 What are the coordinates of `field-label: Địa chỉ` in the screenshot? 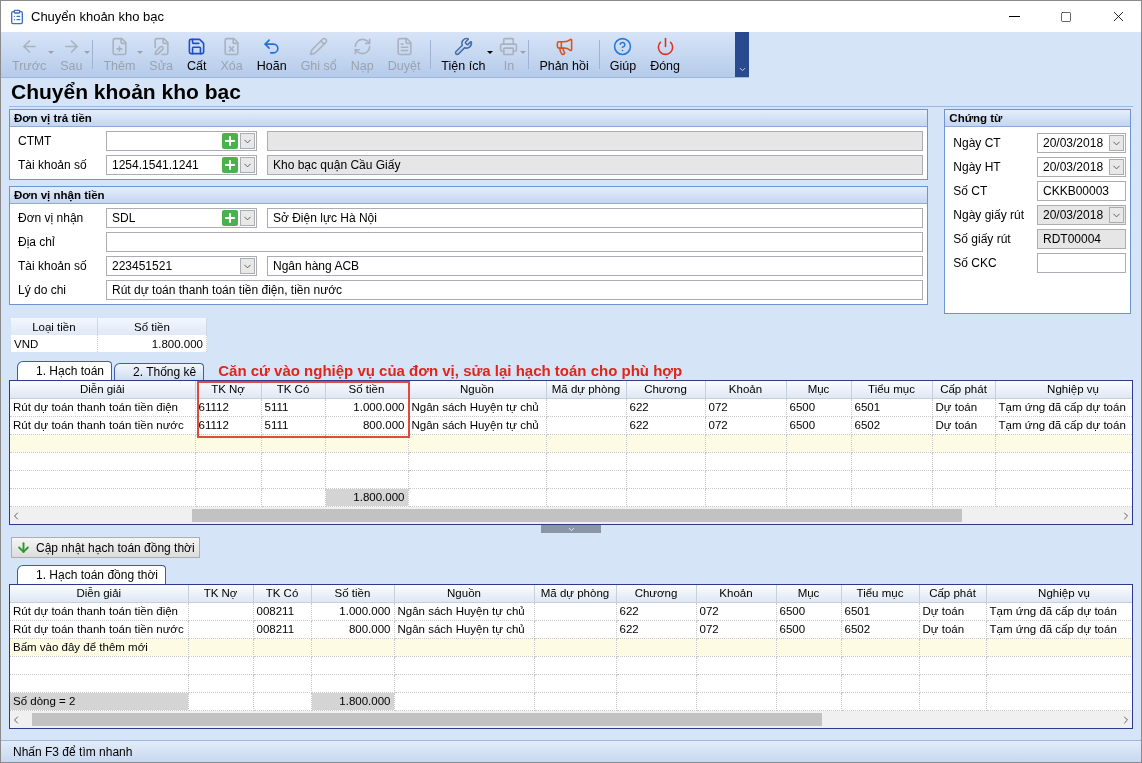 It's located at (37, 242).